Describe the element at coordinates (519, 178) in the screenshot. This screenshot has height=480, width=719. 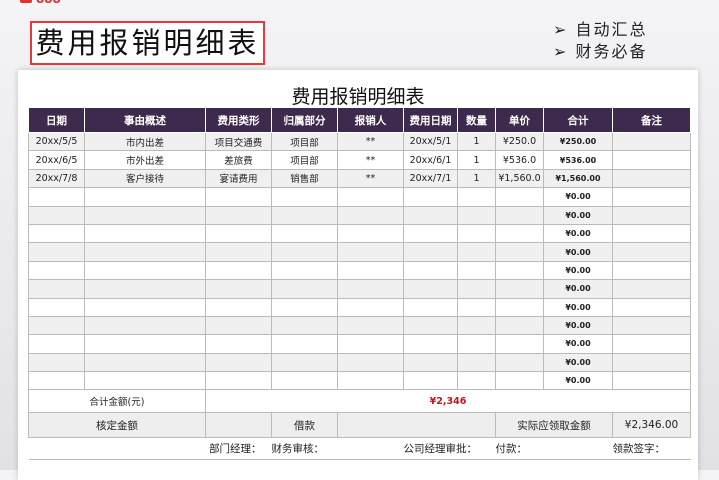
I see `table-cell: ¥1,560.0` at that location.